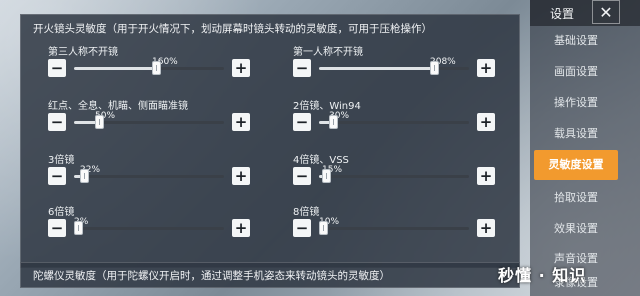 This screenshot has width=640, height=296. What do you see at coordinates (576, 41) in the screenshot?
I see `sidebar-item-basic: 基础设置` at bounding box center [576, 41].